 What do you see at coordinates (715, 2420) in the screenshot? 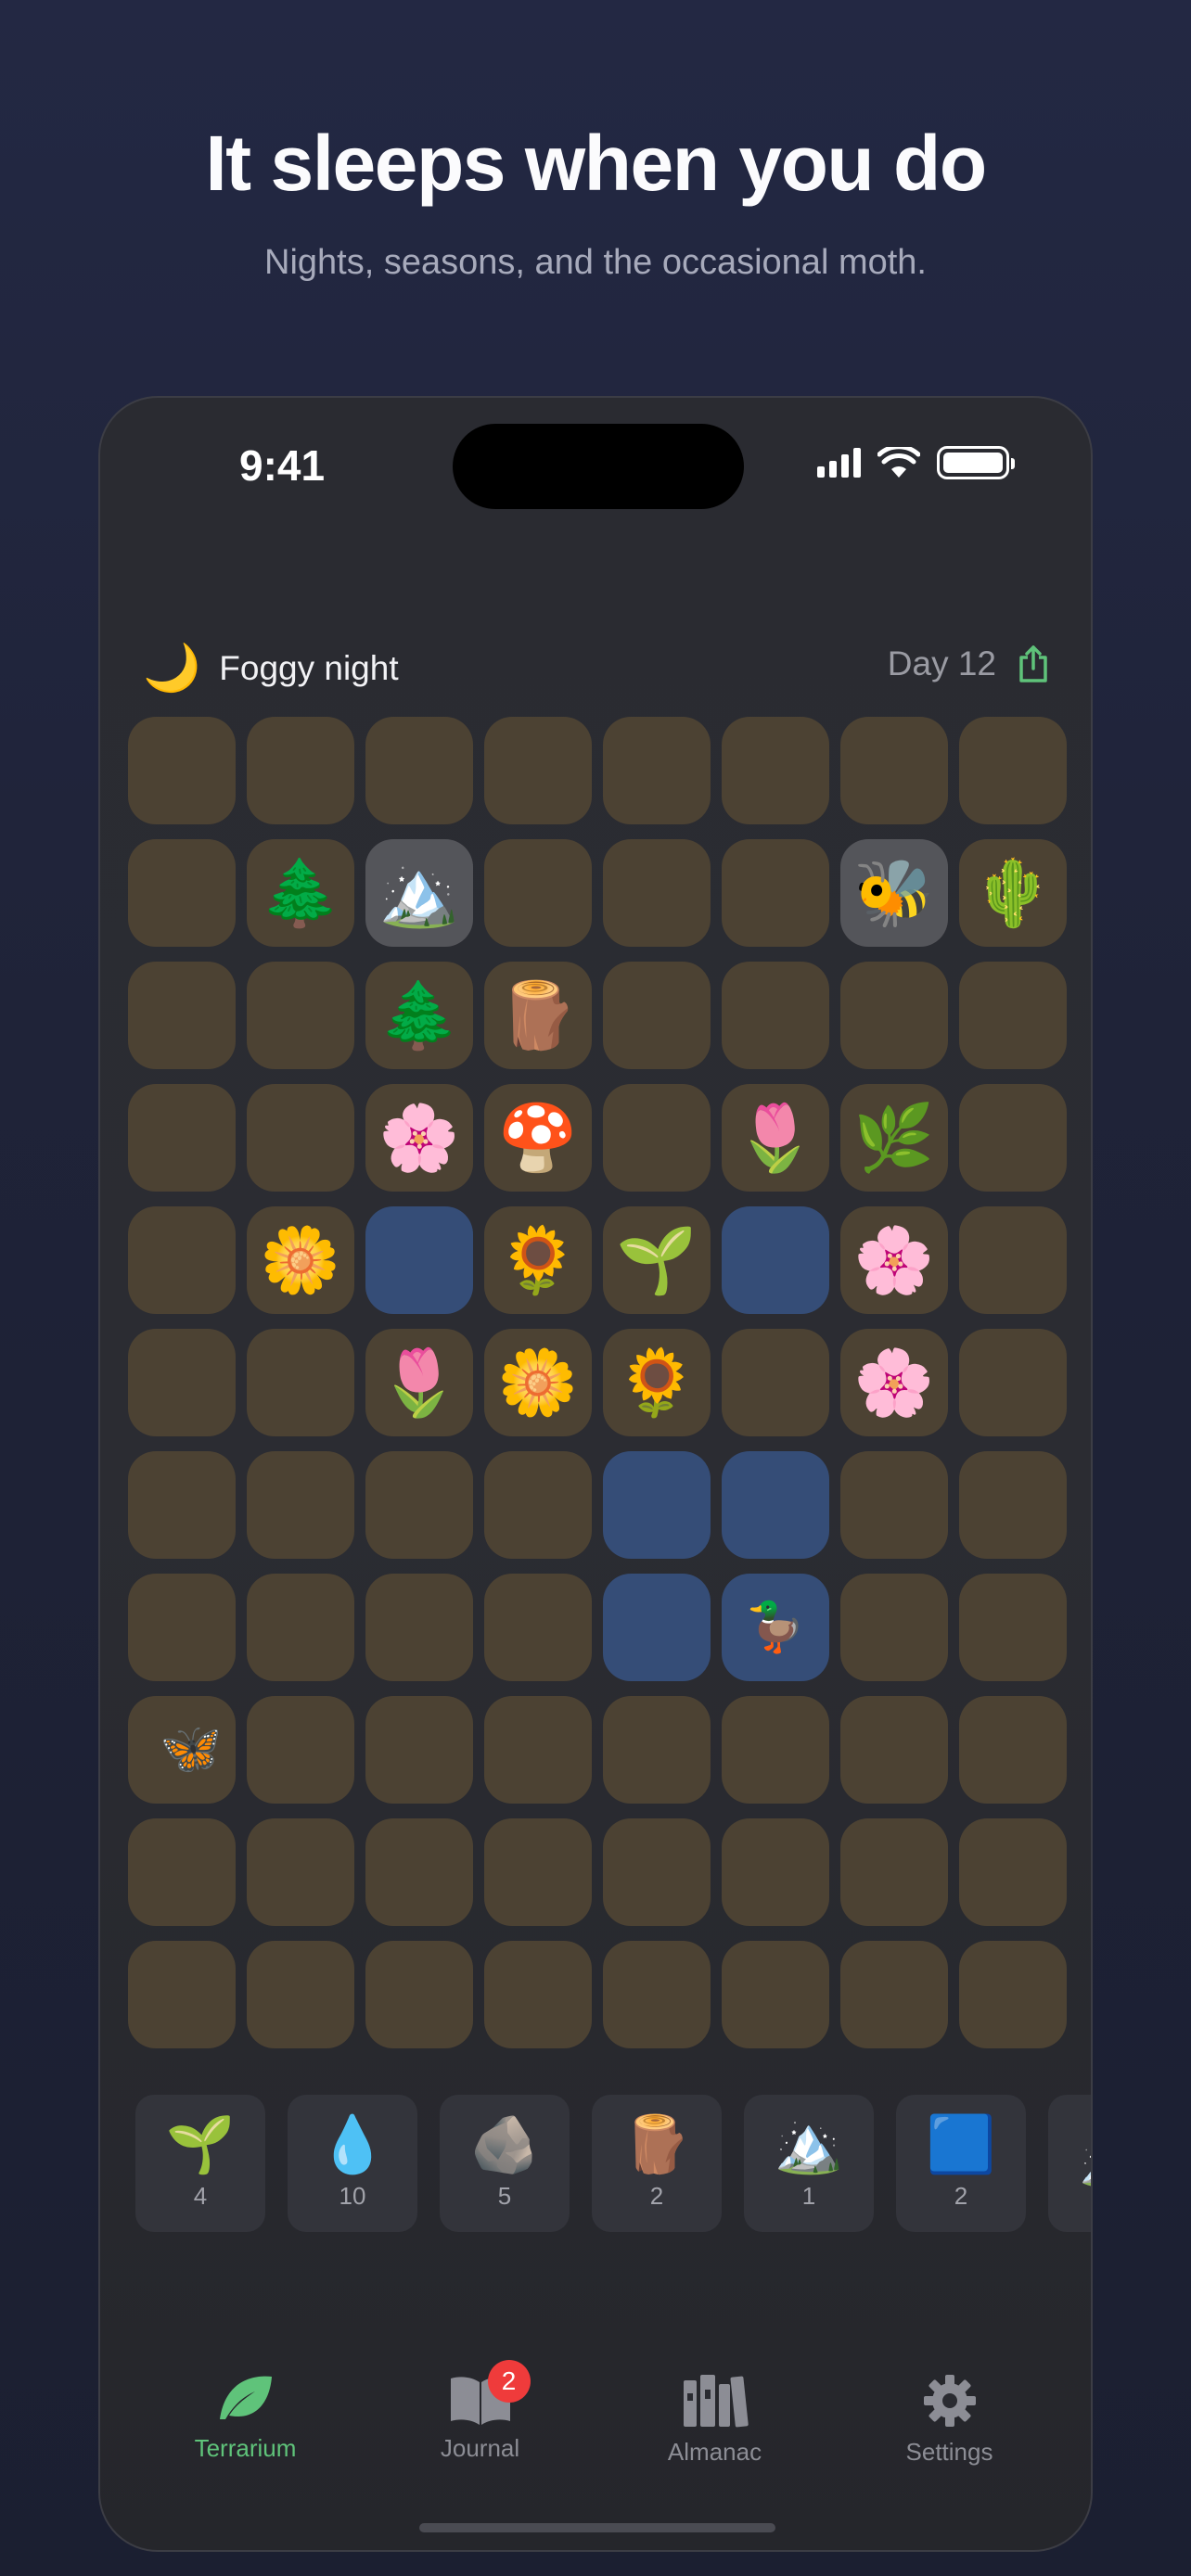
I see `tab-almanac: Almanac` at bounding box center [715, 2420].